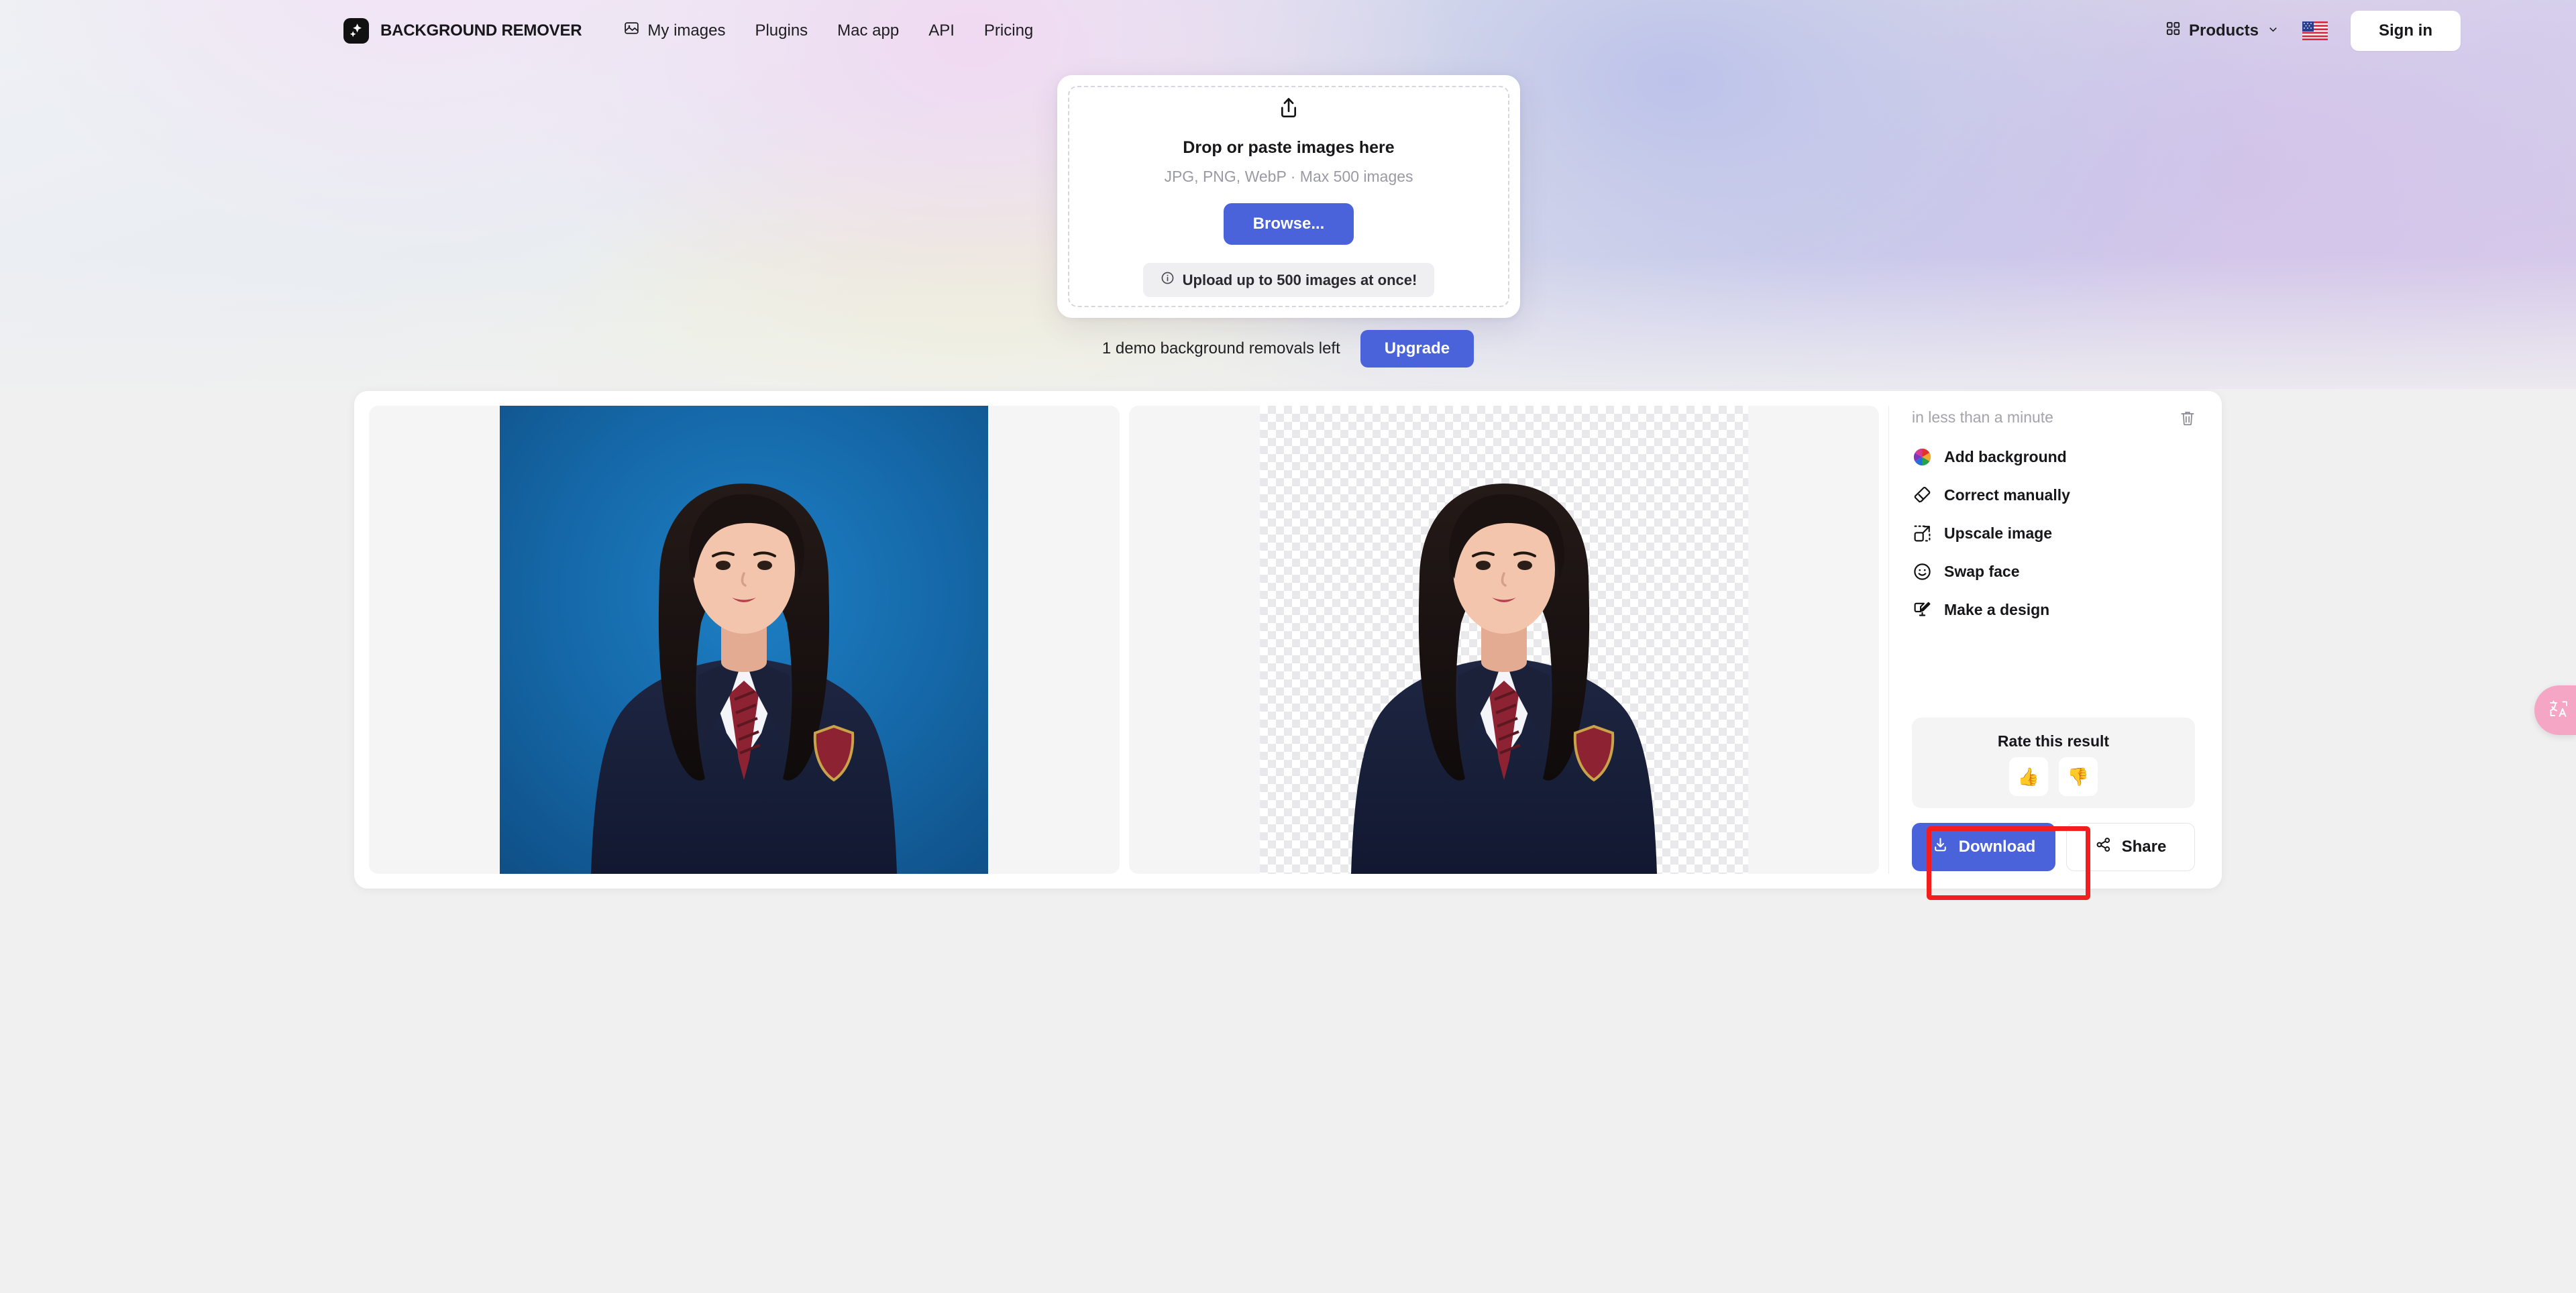 The height and width of the screenshot is (1293, 2576). Describe the element at coordinates (1417, 349) in the screenshot. I see `upgrade-button: Upgrade` at that location.